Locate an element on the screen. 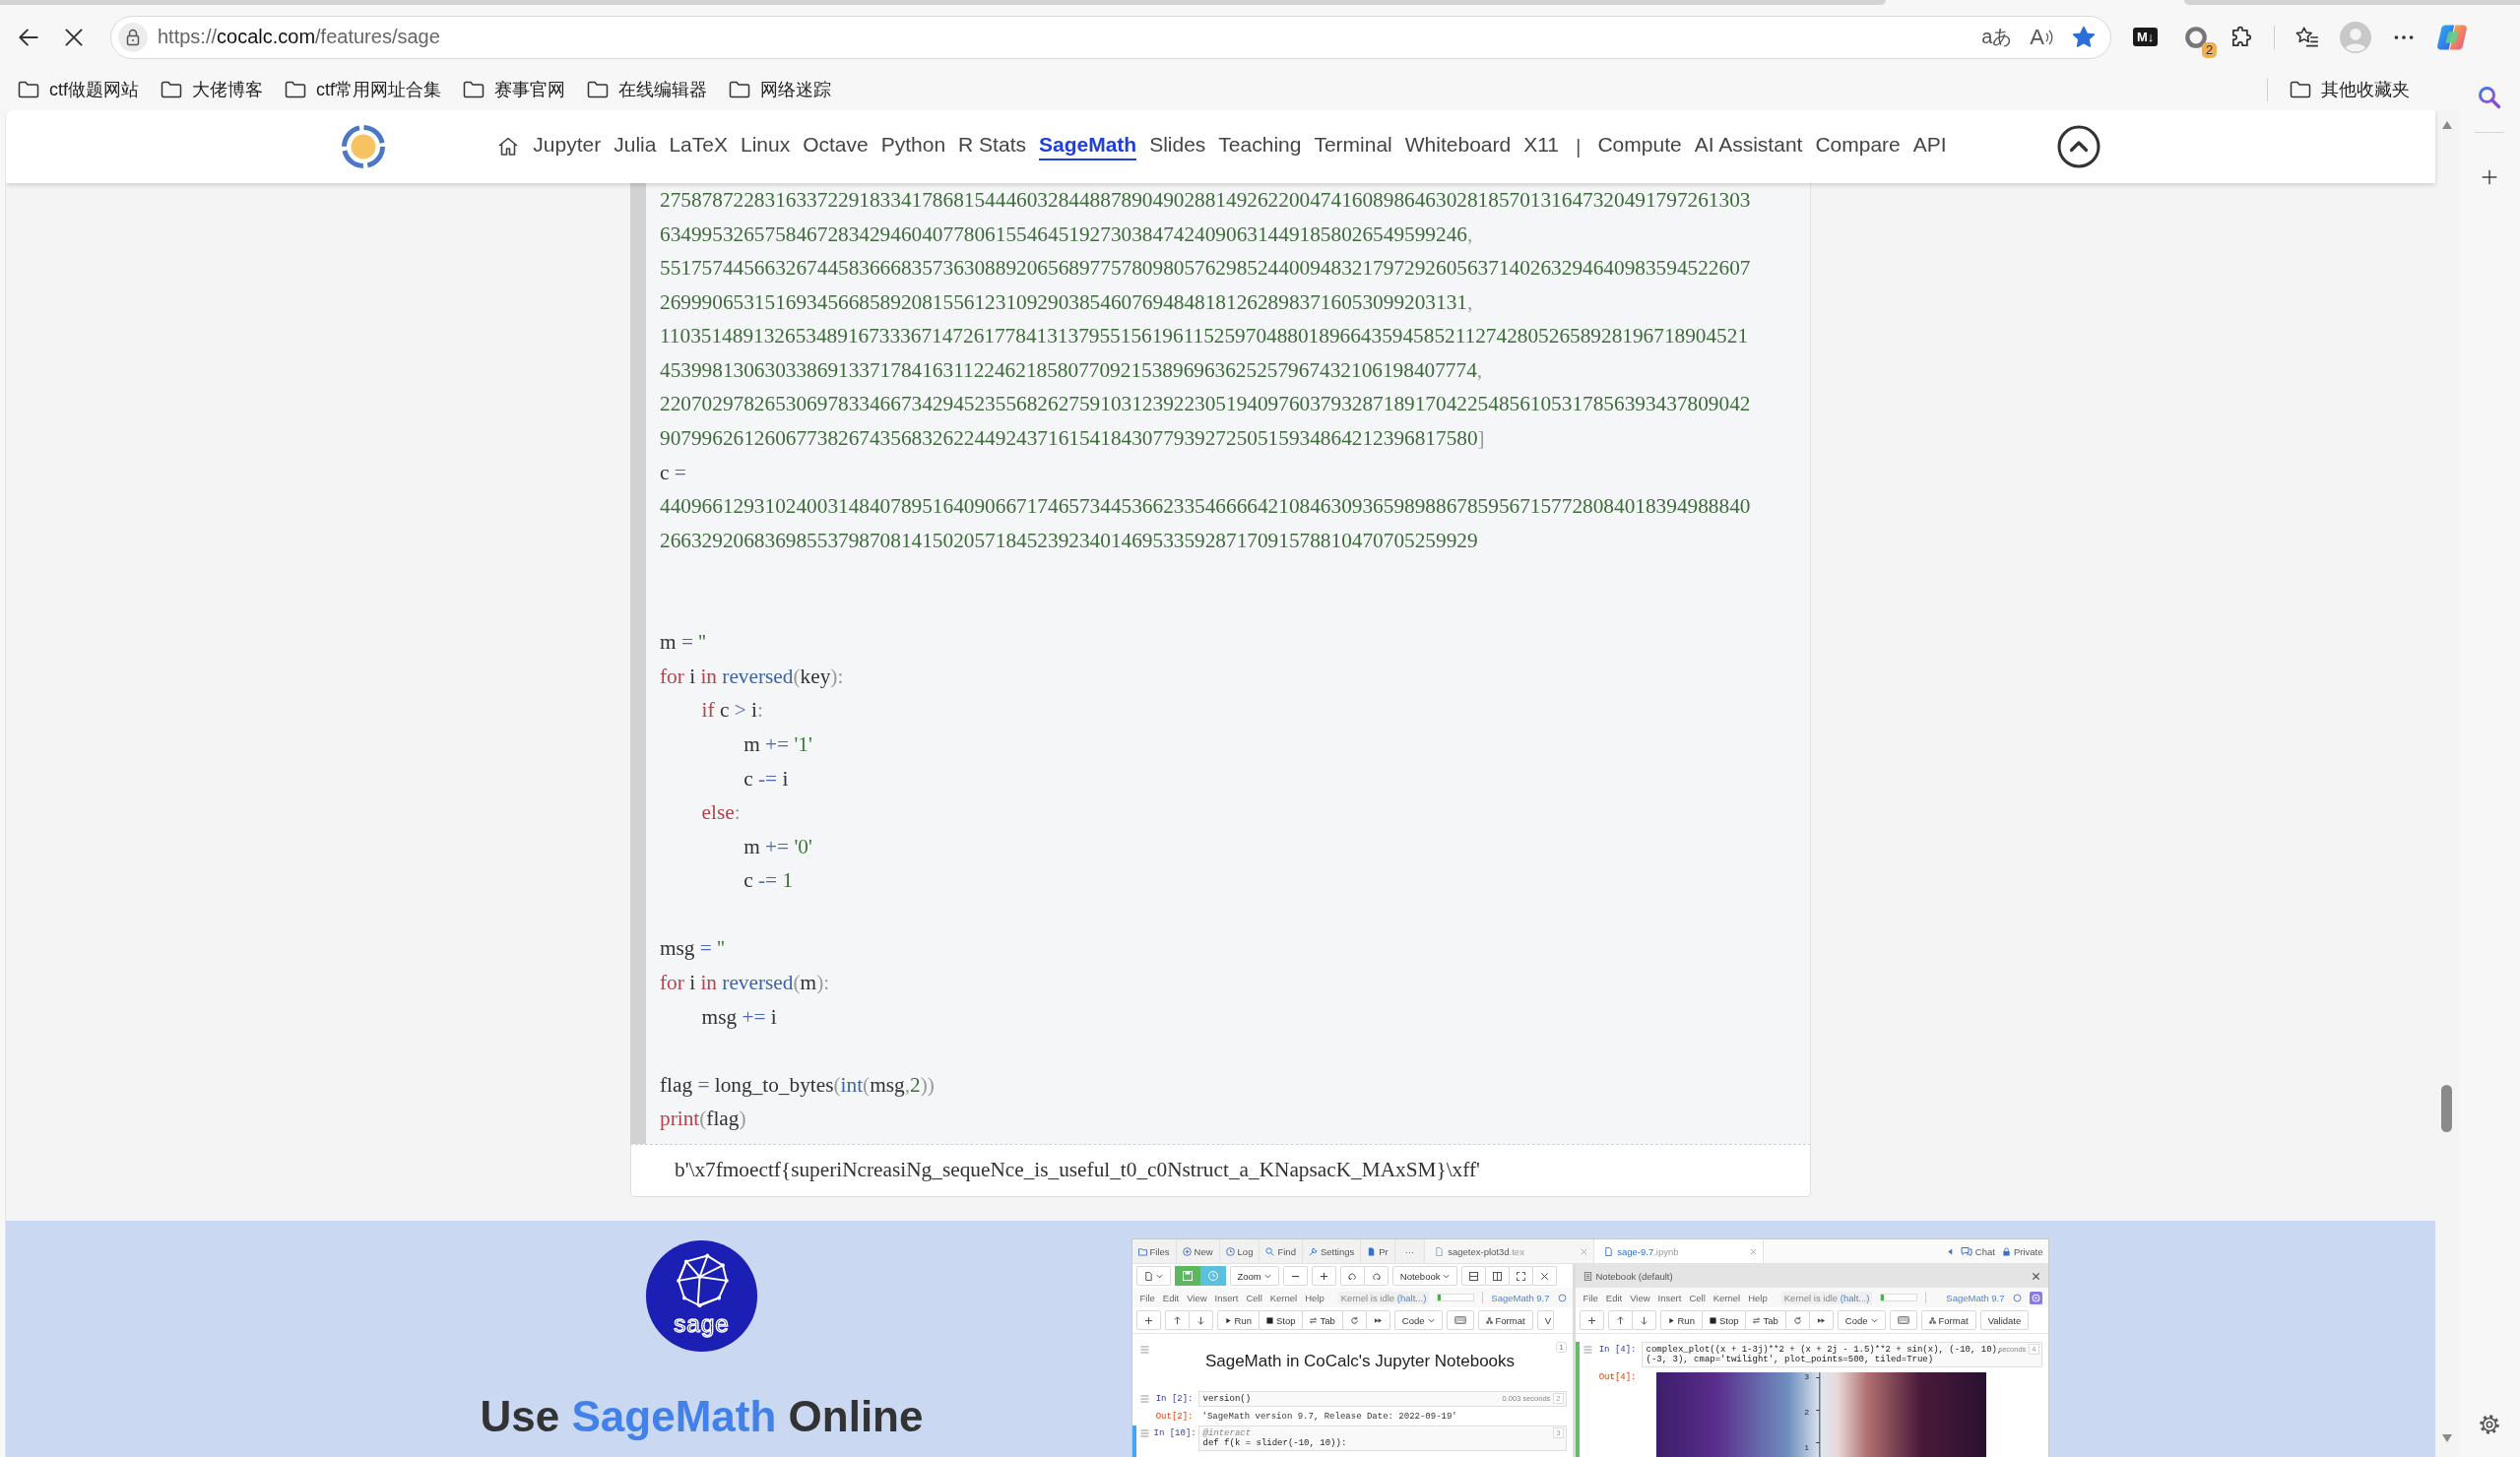 This screenshot has width=2520, height=1457. bookmark-folder: 网络迷踪 is located at coordinates (780, 89).